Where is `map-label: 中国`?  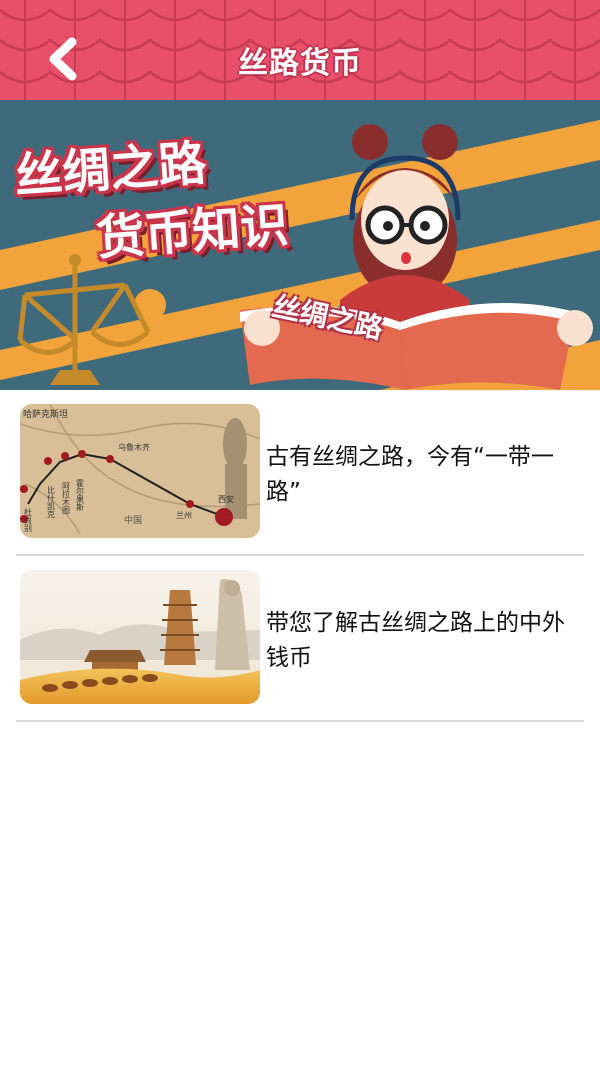
map-label: 中国 is located at coordinates (133, 520).